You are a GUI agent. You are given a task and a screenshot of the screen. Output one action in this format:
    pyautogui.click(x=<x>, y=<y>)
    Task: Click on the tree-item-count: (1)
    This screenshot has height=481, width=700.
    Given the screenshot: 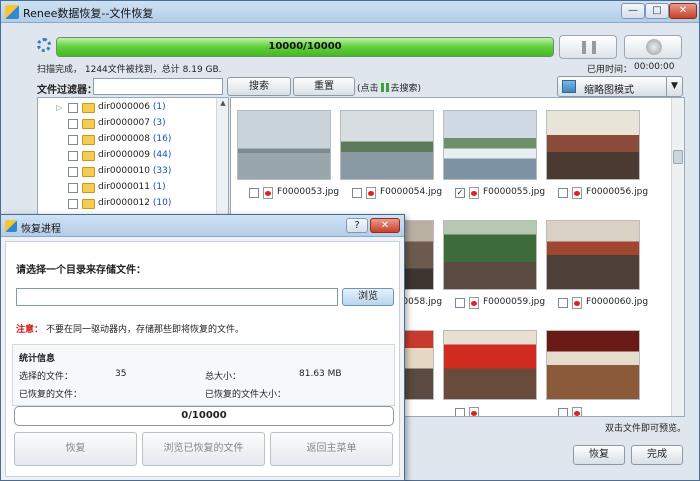 What is the action you would take?
    pyautogui.click(x=159, y=187)
    